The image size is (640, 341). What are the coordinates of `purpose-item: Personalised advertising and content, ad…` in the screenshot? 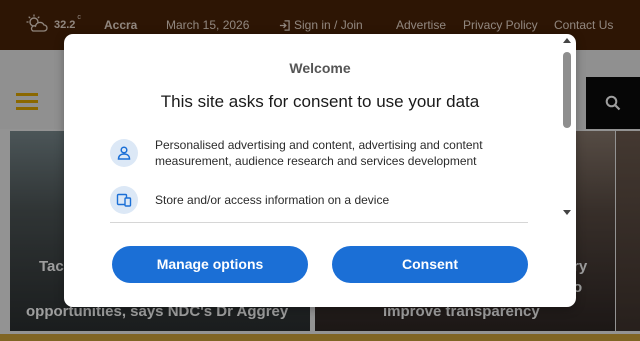 It's located at (317, 153).